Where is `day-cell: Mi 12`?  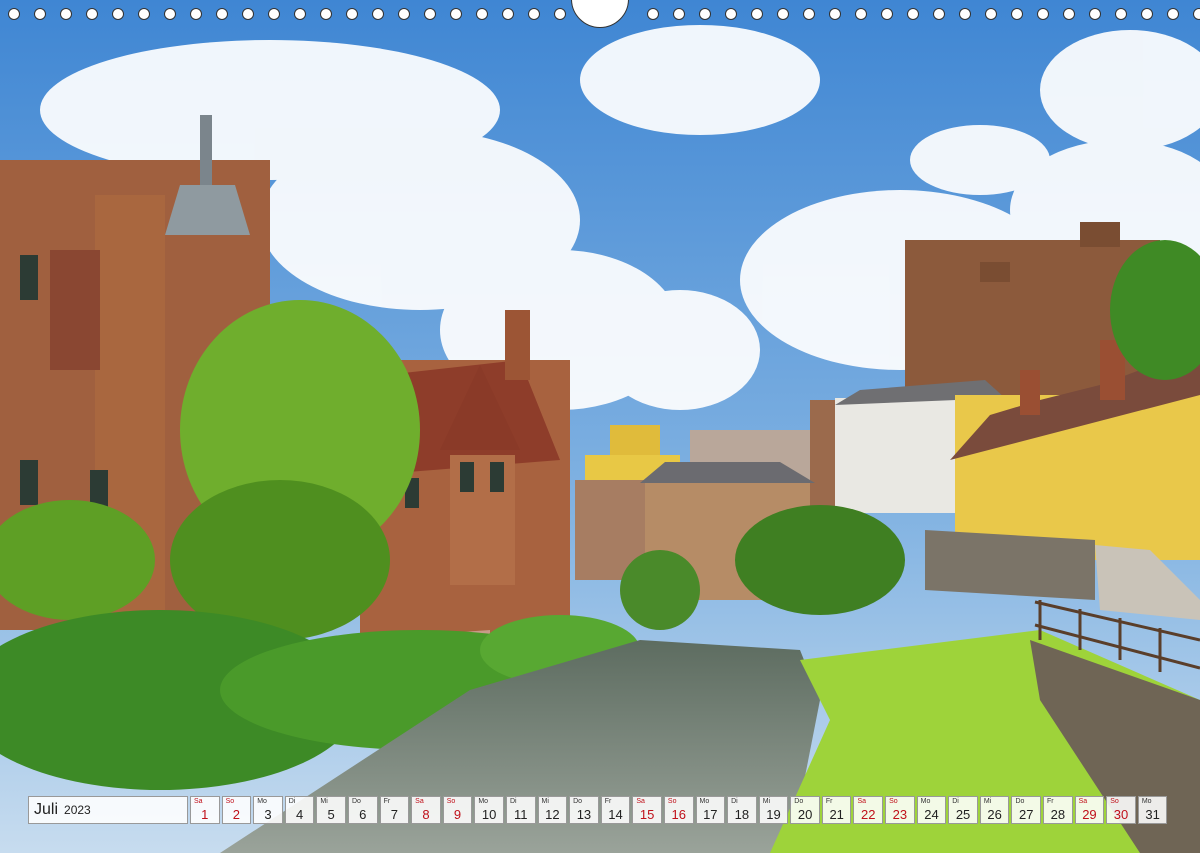 day-cell: Mi 12 is located at coordinates (552, 810).